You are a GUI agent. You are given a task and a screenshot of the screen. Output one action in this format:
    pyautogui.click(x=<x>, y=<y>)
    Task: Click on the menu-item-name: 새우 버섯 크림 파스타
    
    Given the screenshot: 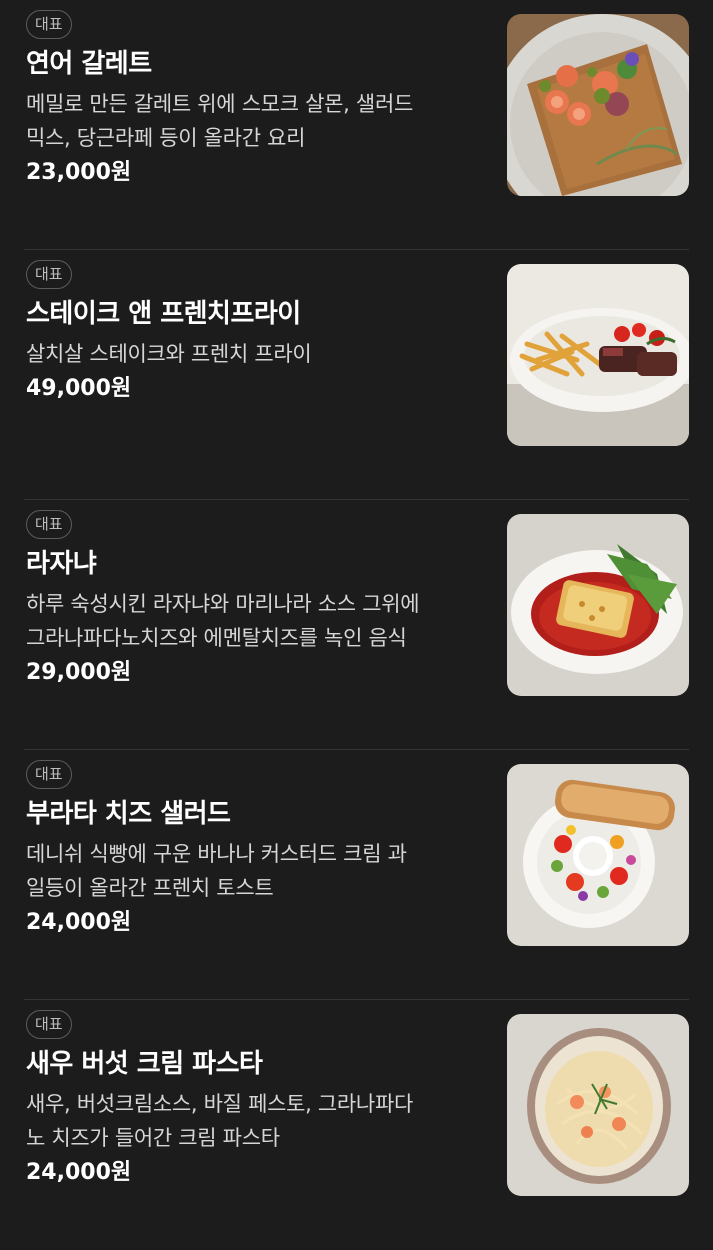 What is the action you would take?
    pyautogui.click(x=144, y=1064)
    